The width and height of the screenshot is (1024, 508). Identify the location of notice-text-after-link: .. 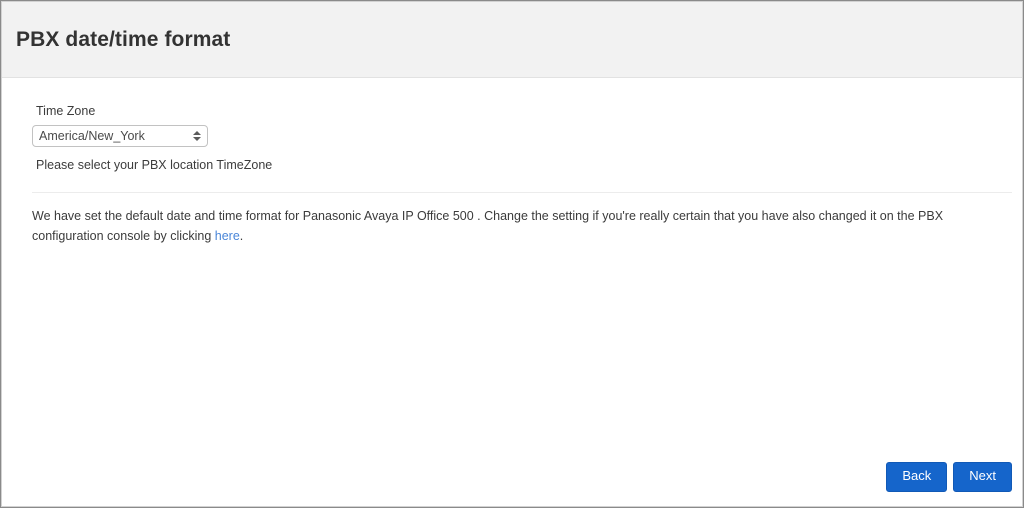
(241, 235).